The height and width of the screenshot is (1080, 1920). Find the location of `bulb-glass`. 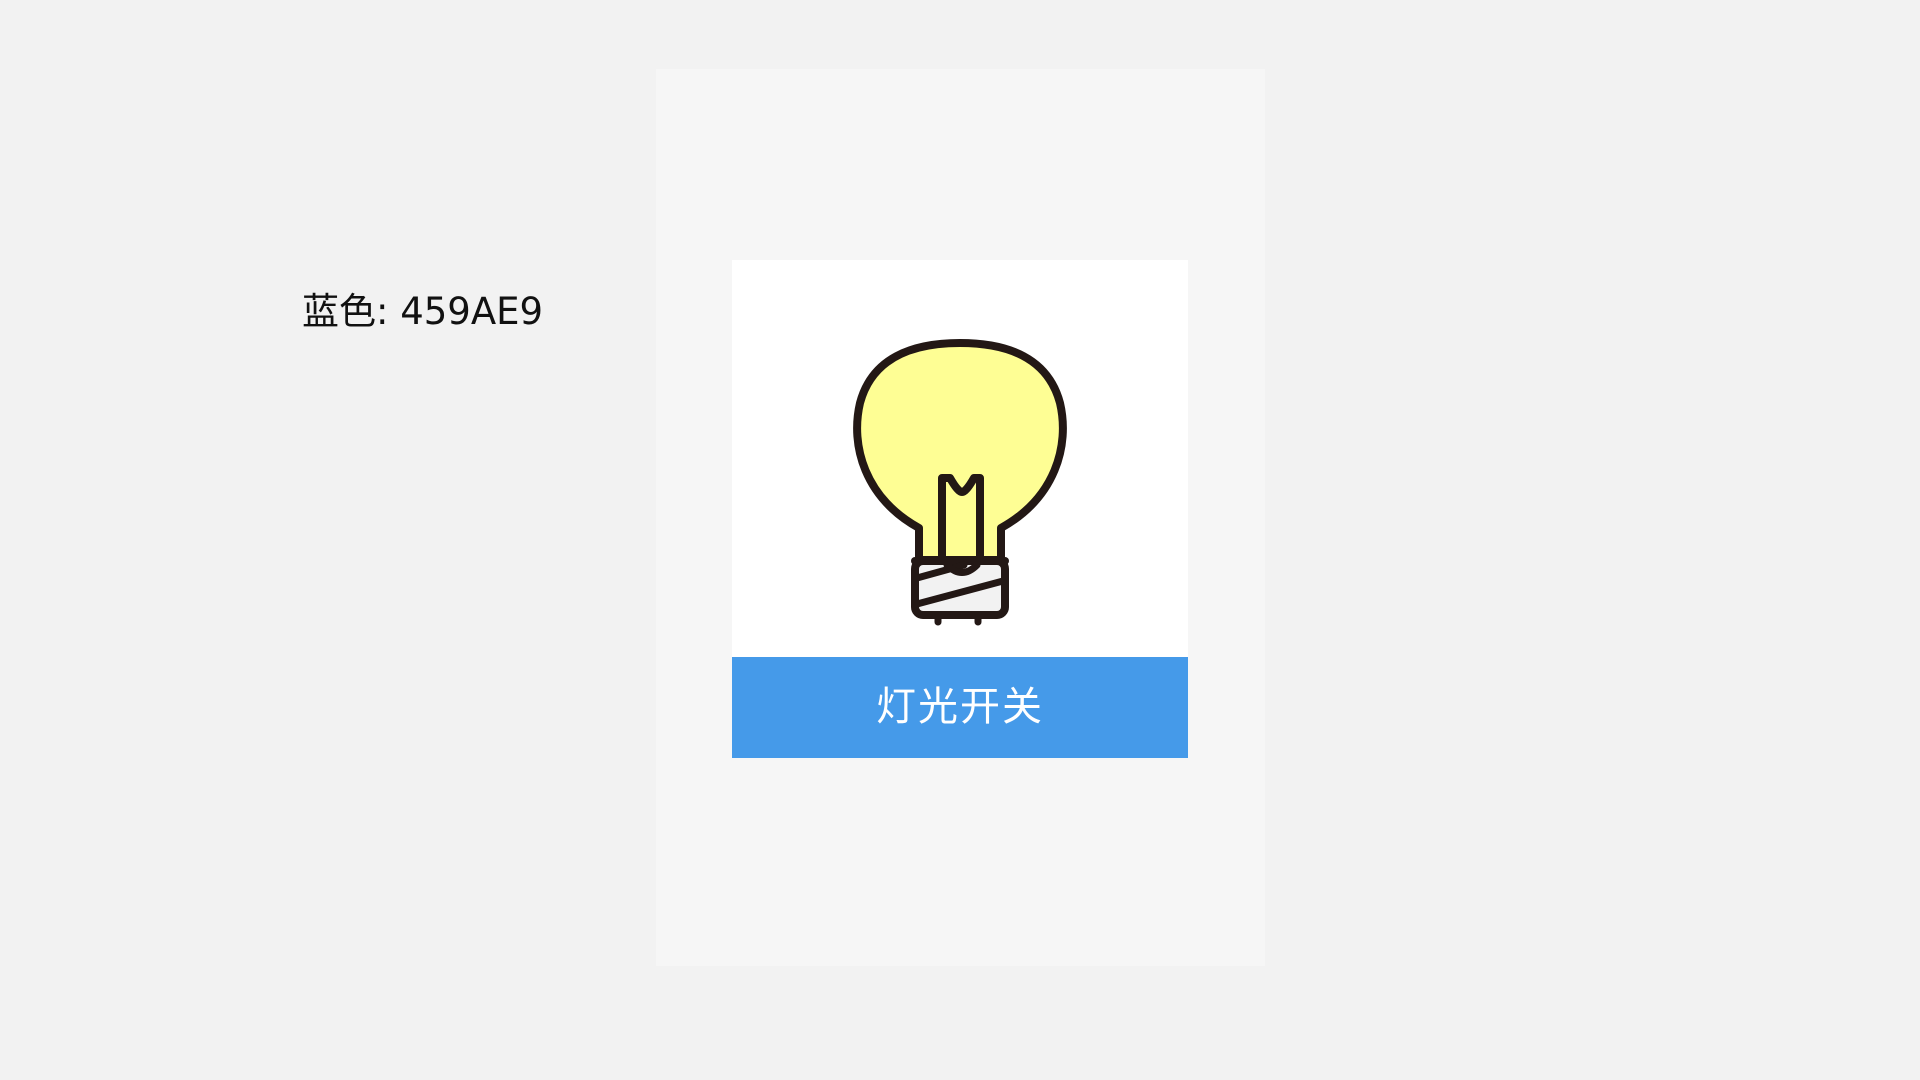

bulb-glass is located at coordinates (960, 451).